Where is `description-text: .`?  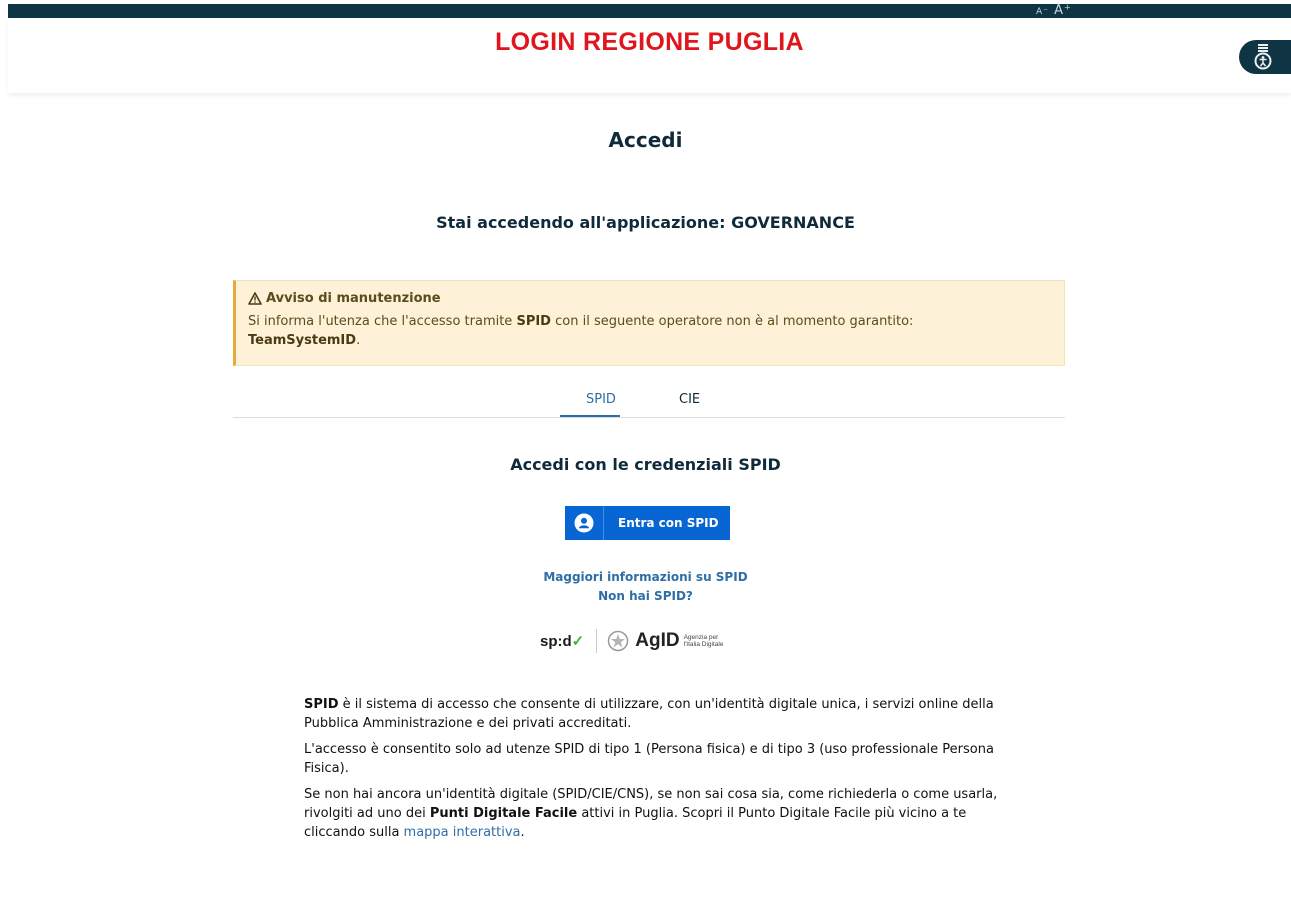 description-text: . is located at coordinates (522, 832).